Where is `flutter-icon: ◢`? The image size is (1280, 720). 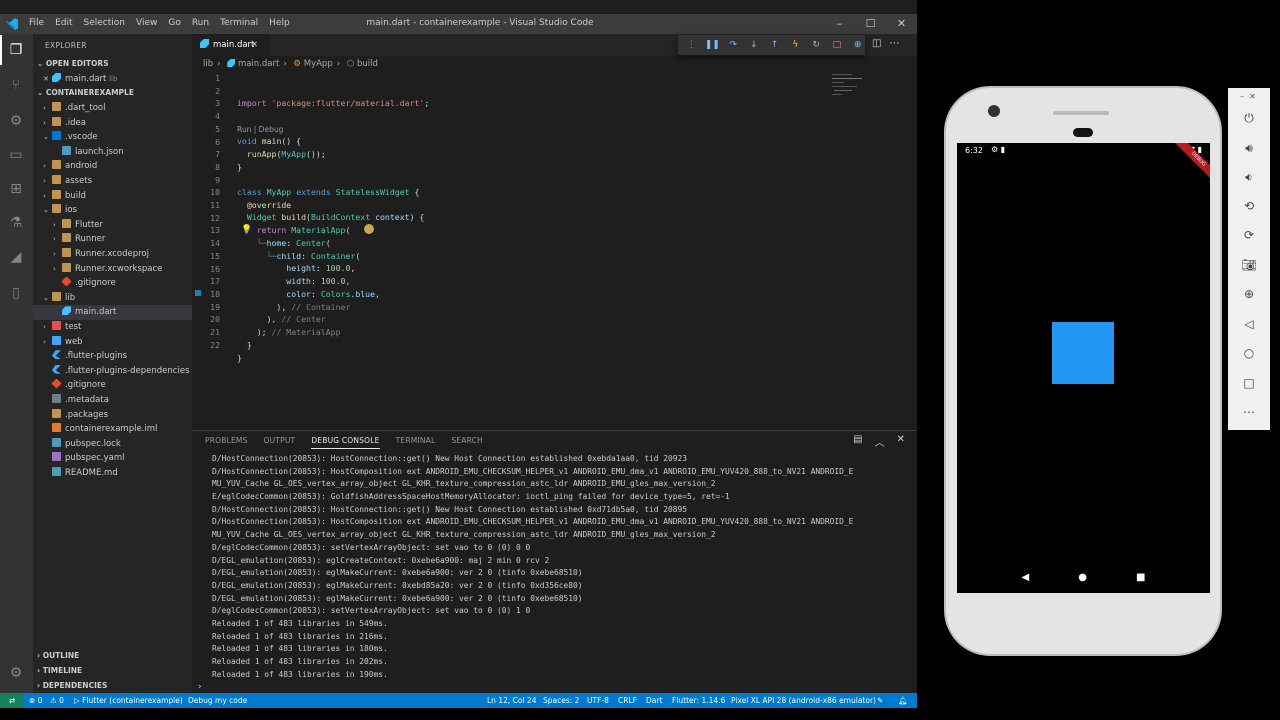 flutter-icon: ◢ is located at coordinates (16, 257).